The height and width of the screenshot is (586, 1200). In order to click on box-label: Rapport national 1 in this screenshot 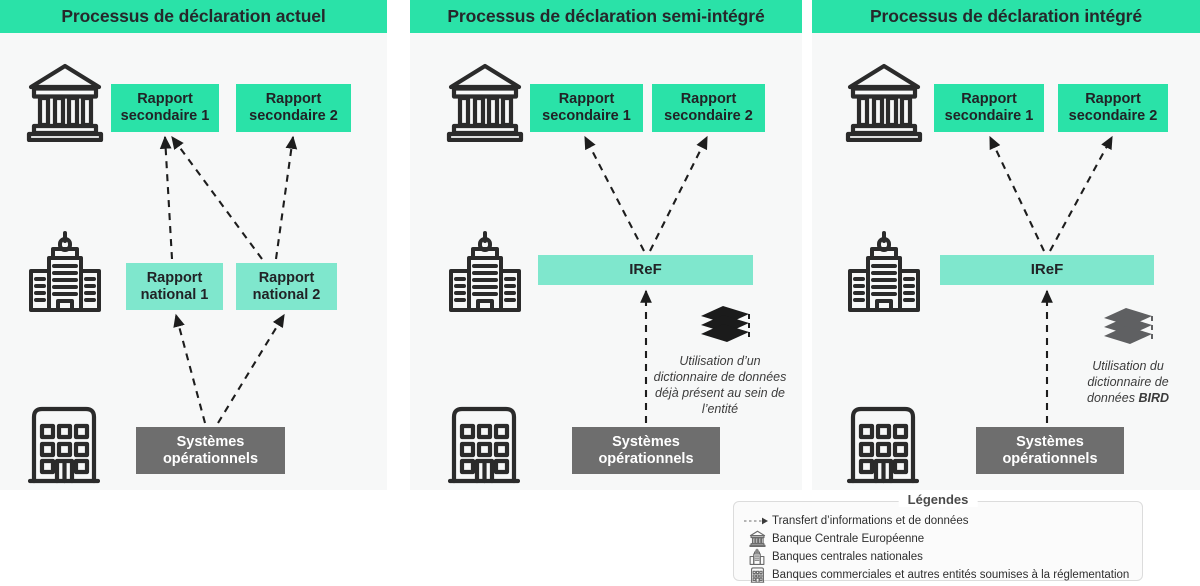, I will do `click(174, 286)`.